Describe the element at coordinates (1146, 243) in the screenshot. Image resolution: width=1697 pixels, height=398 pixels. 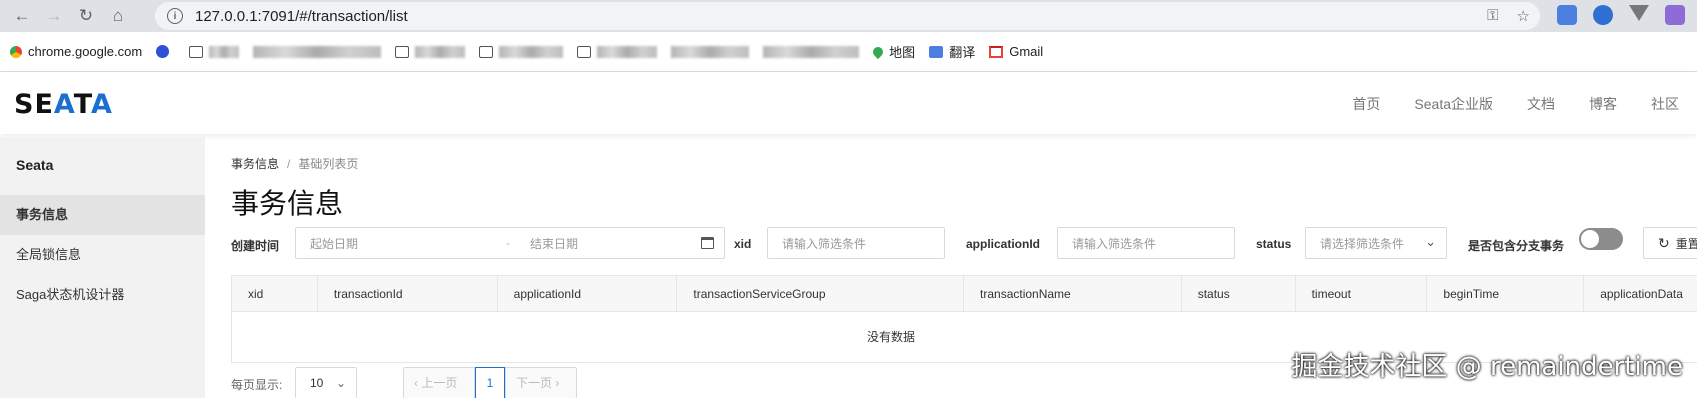
I see `application-id-input: 请输入筛选条件` at that location.